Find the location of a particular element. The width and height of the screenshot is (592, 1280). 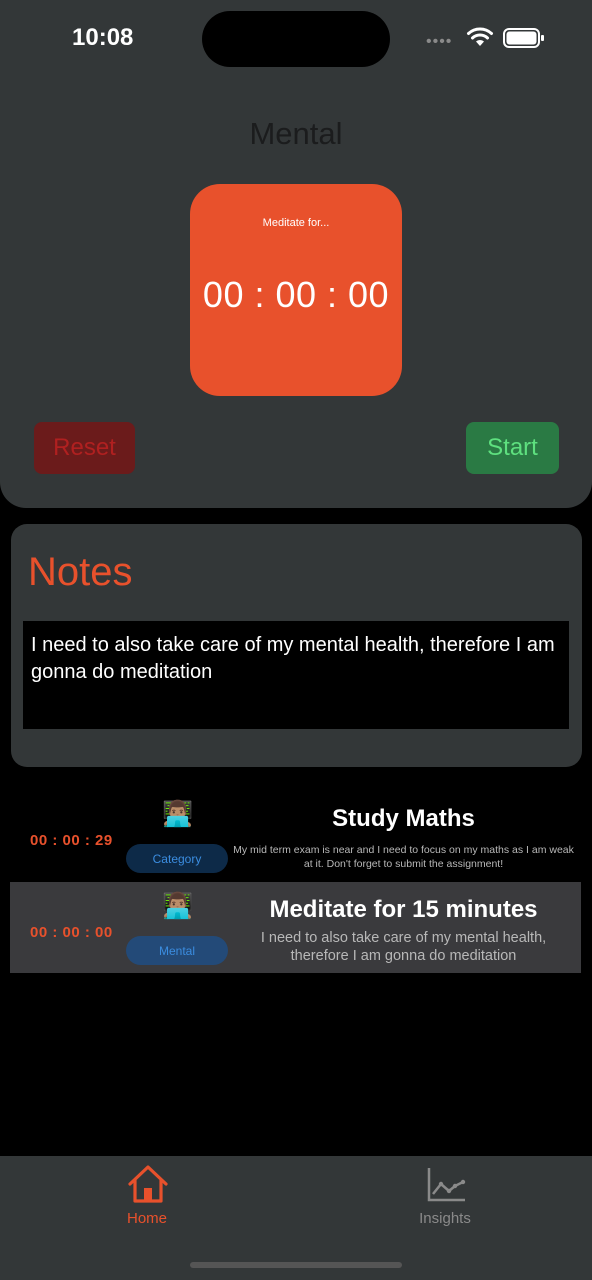

battery-icon is located at coordinates (523, 38).